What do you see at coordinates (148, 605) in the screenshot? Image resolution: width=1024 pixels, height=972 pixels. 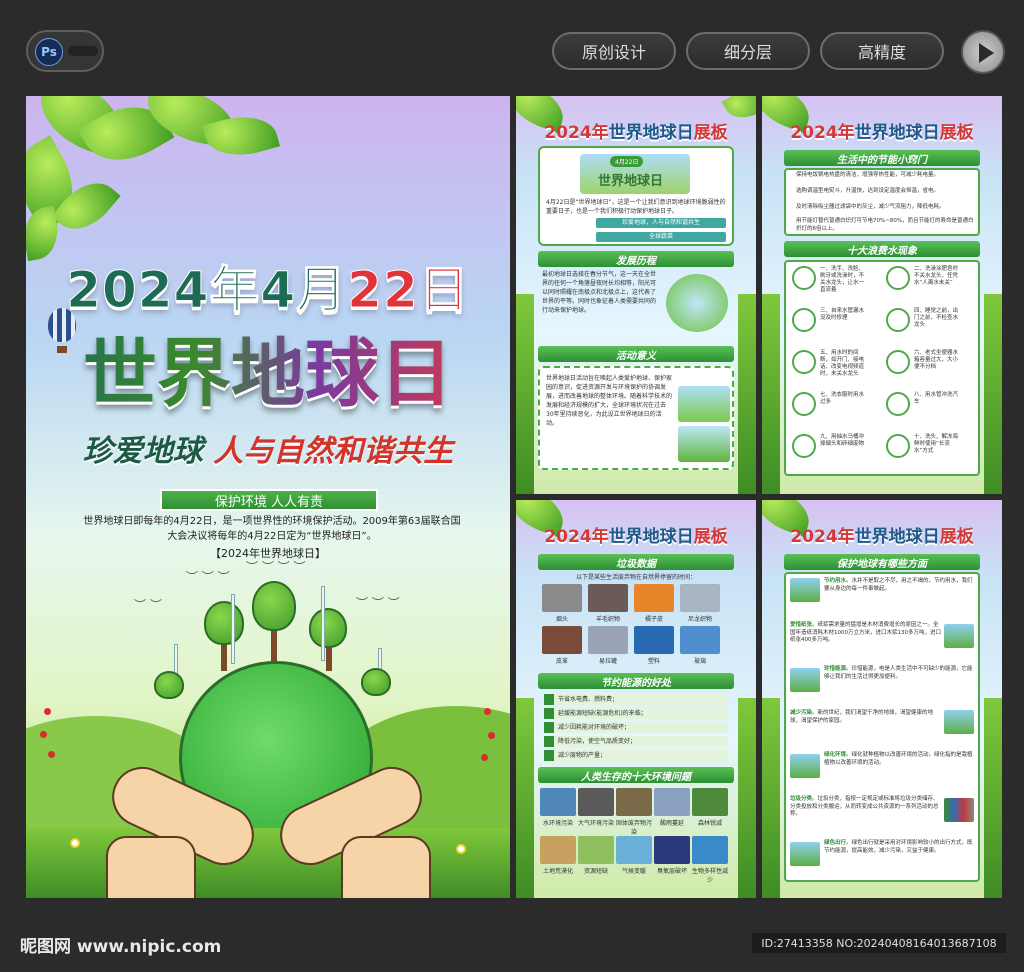 I see `bird-icon: ︶ ︶` at bounding box center [148, 605].